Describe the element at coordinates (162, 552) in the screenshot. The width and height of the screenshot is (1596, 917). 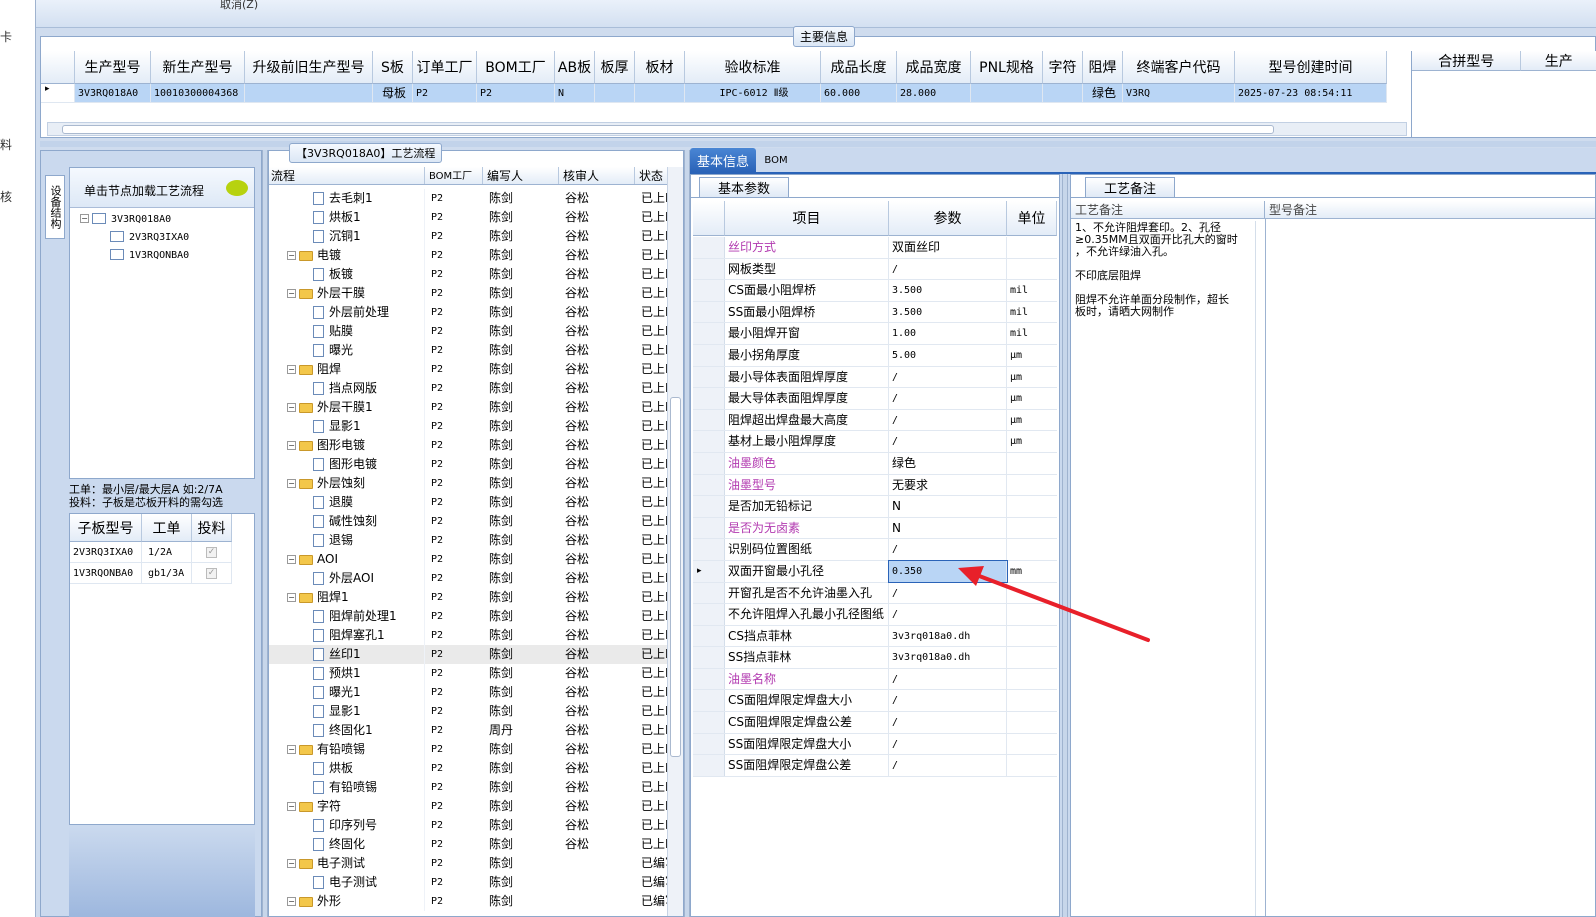
I see `sub-board-row: 2V3RQ3IXA0 1/2A ✓` at that location.